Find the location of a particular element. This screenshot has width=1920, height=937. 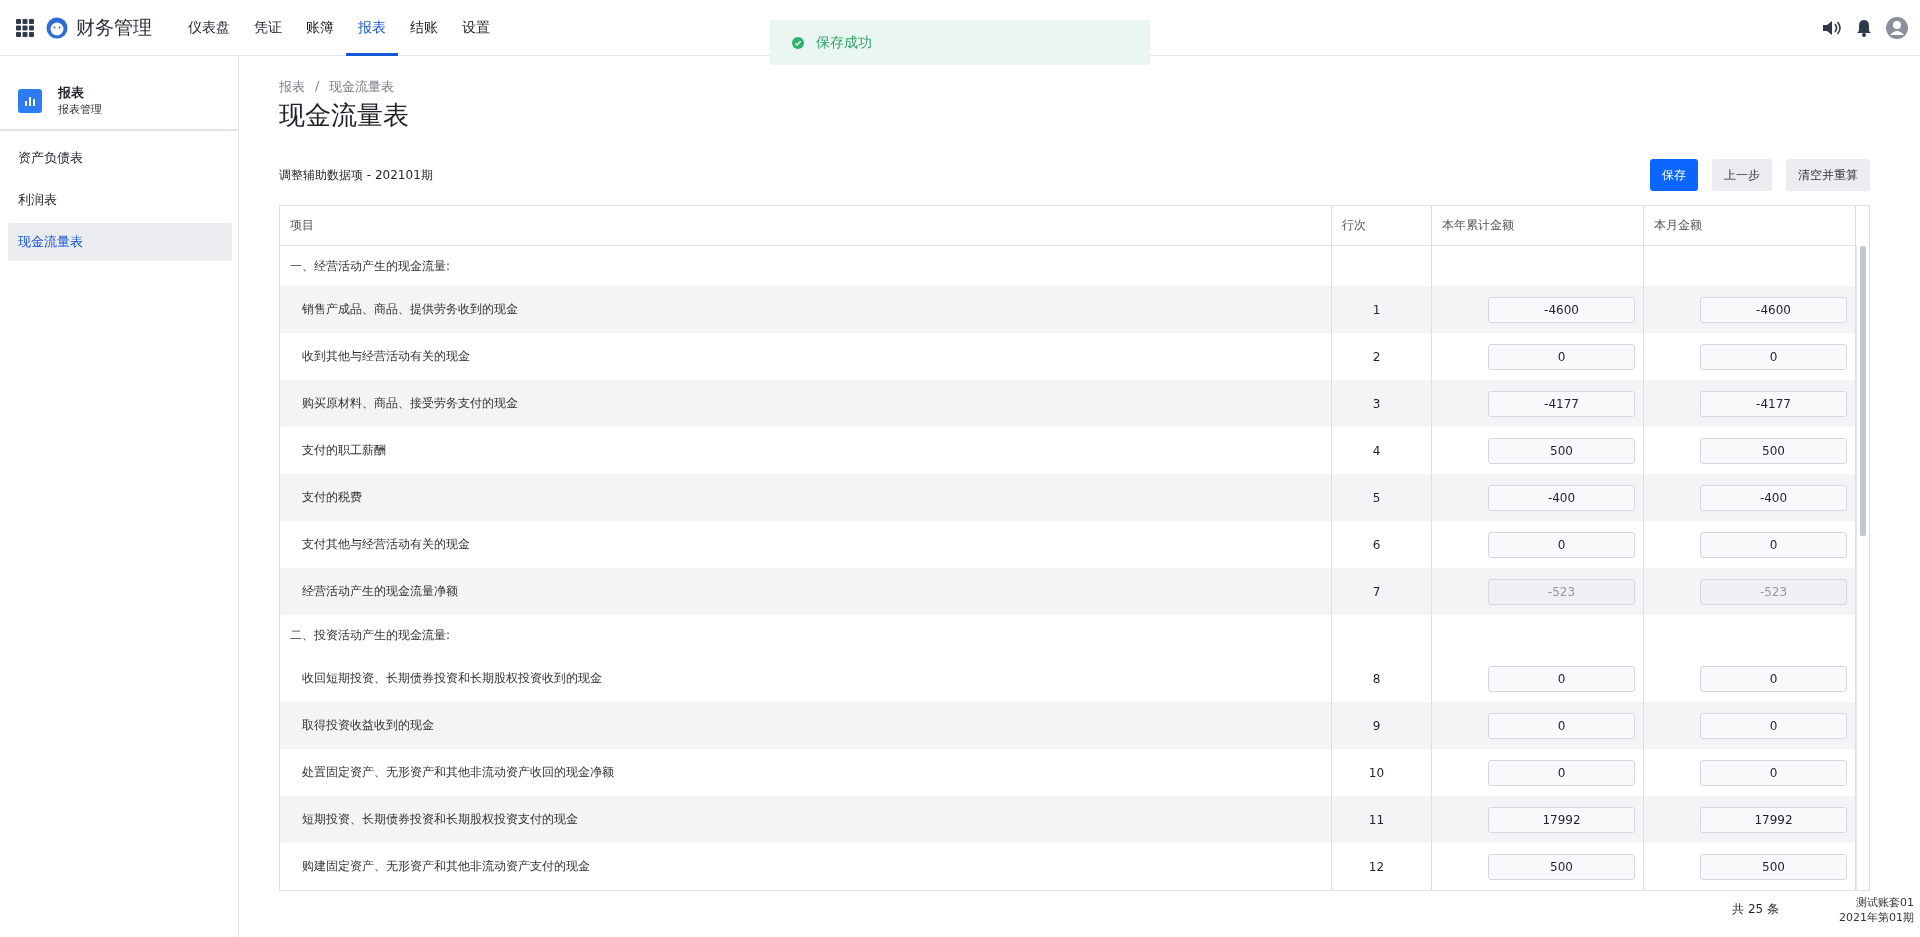

item-label: 购建固定资产、无形资产和其他非流动资产支付的现金 is located at coordinates (445, 866).